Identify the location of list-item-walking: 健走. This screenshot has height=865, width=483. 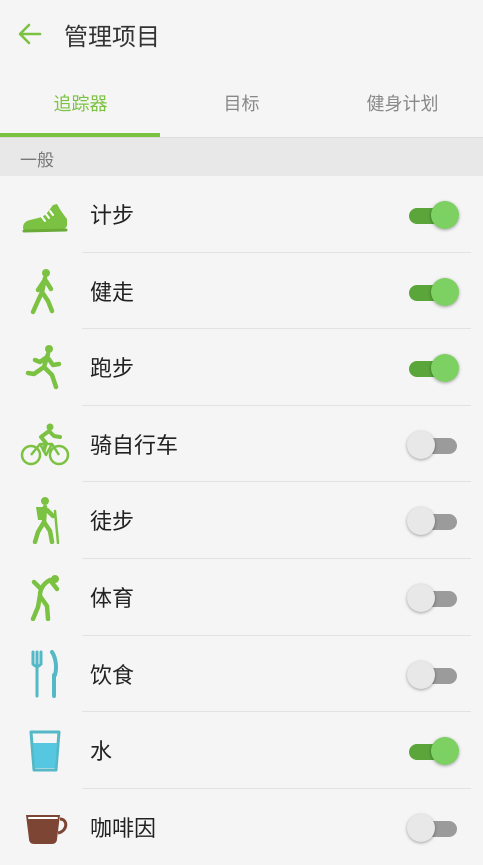
(241, 291).